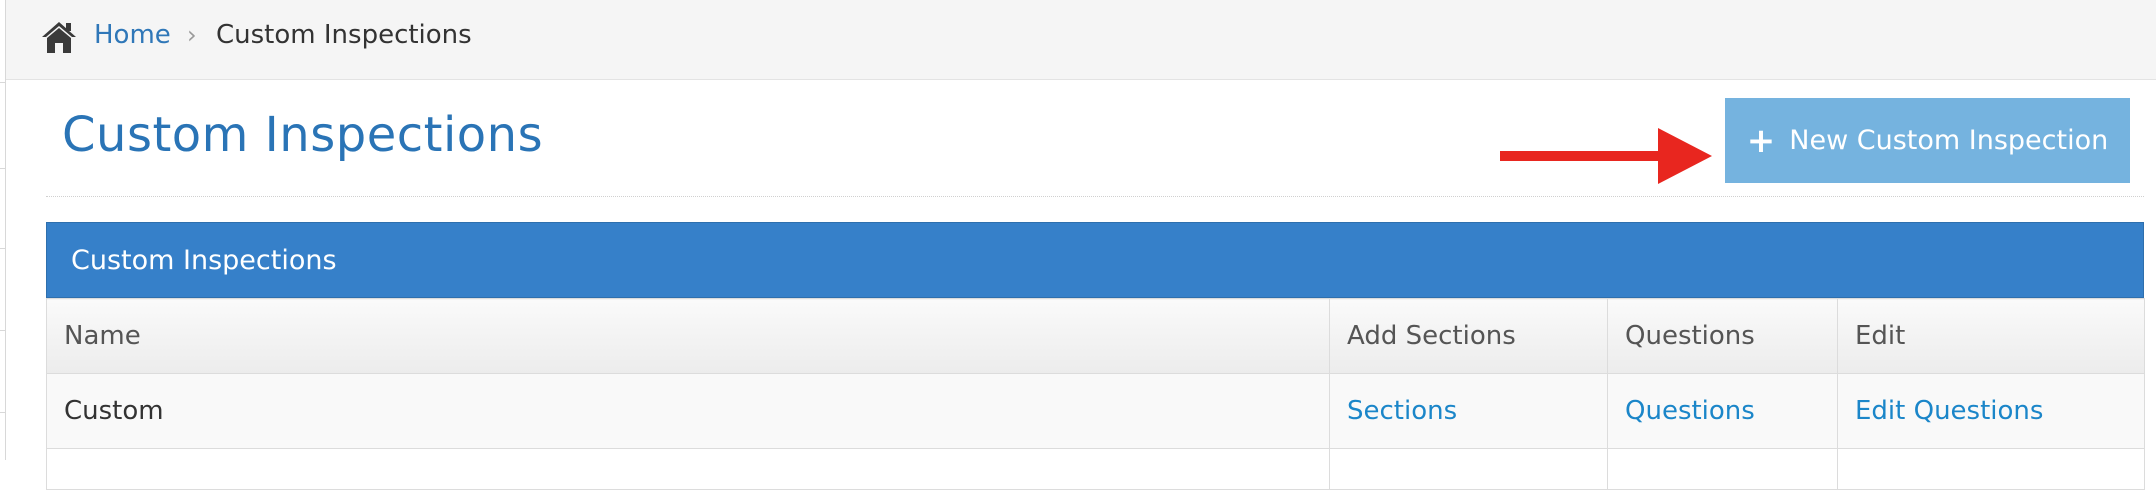  I want to click on panel-title: Custom Inspections, so click(204, 260).